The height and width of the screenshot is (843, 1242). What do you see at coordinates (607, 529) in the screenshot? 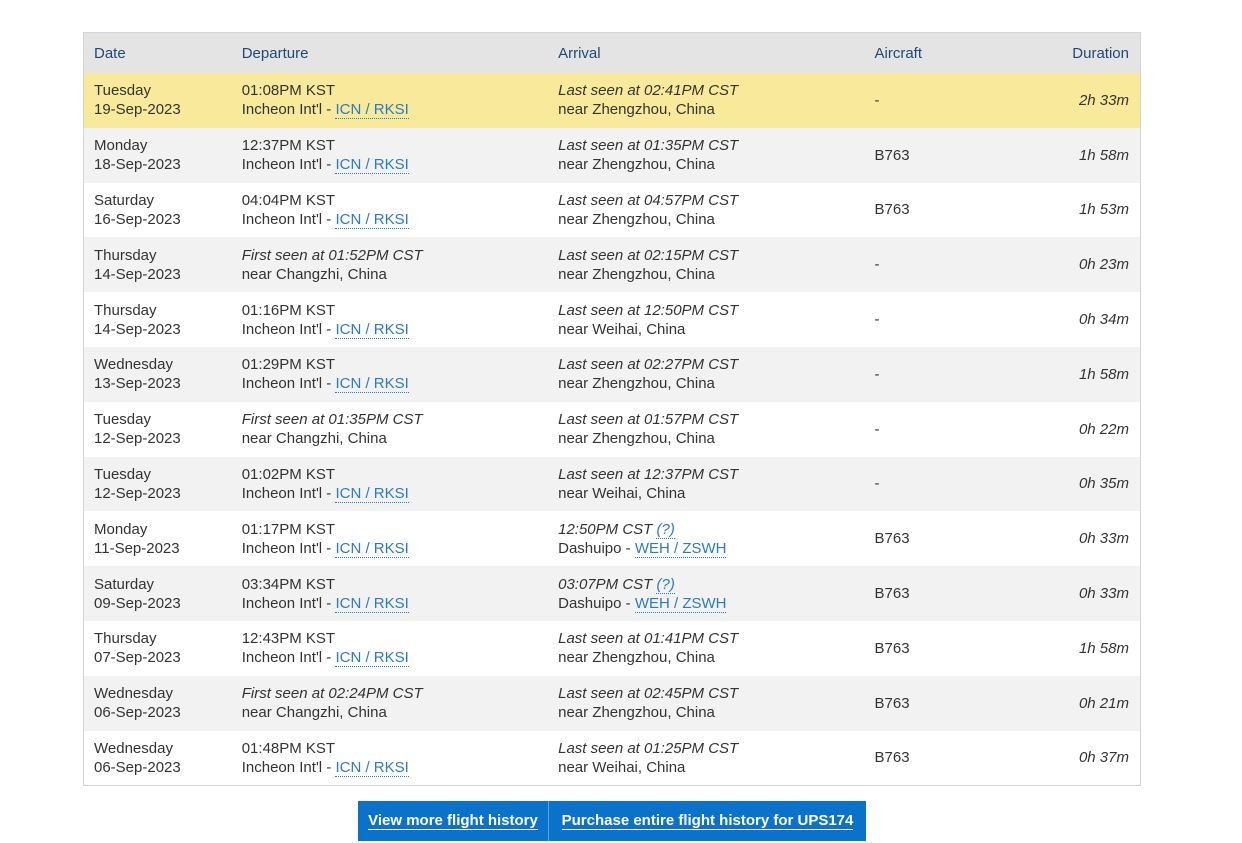
I see `arrival-time-text: 12:50PM CST` at bounding box center [607, 529].